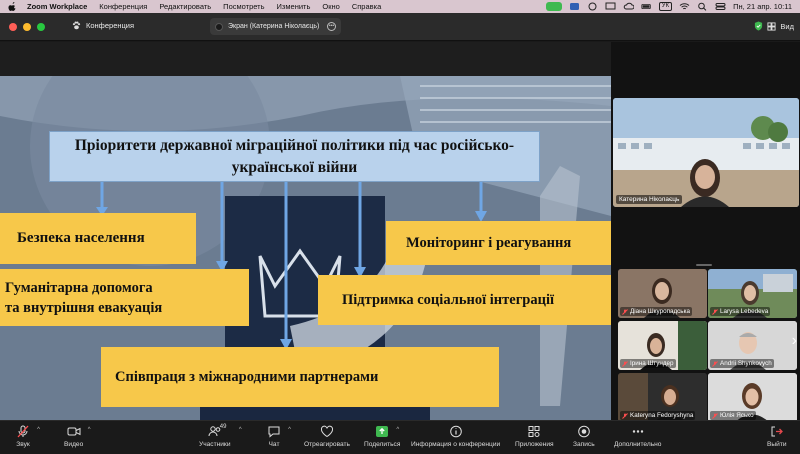  Describe the element at coordinates (752, 293) in the screenshot. I see `participant-tile: Larysa Lebedeva` at that location.